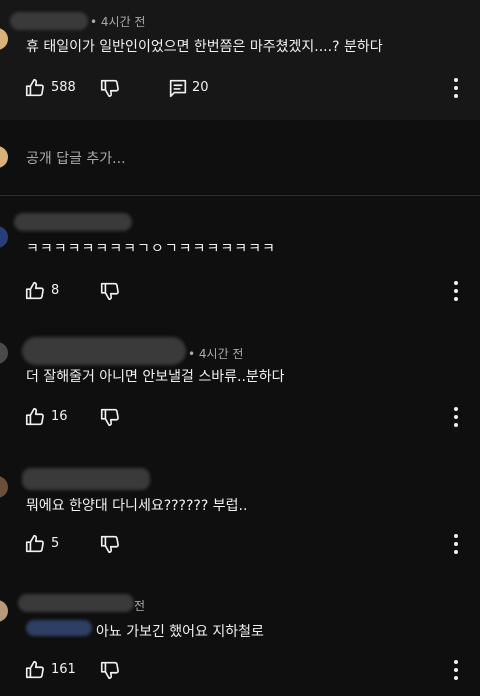 Image resolution: width=480 pixels, height=696 pixels. Describe the element at coordinates (221, 354) in the screenshot. I see `reply-time-text: 4시간 전` at that location.